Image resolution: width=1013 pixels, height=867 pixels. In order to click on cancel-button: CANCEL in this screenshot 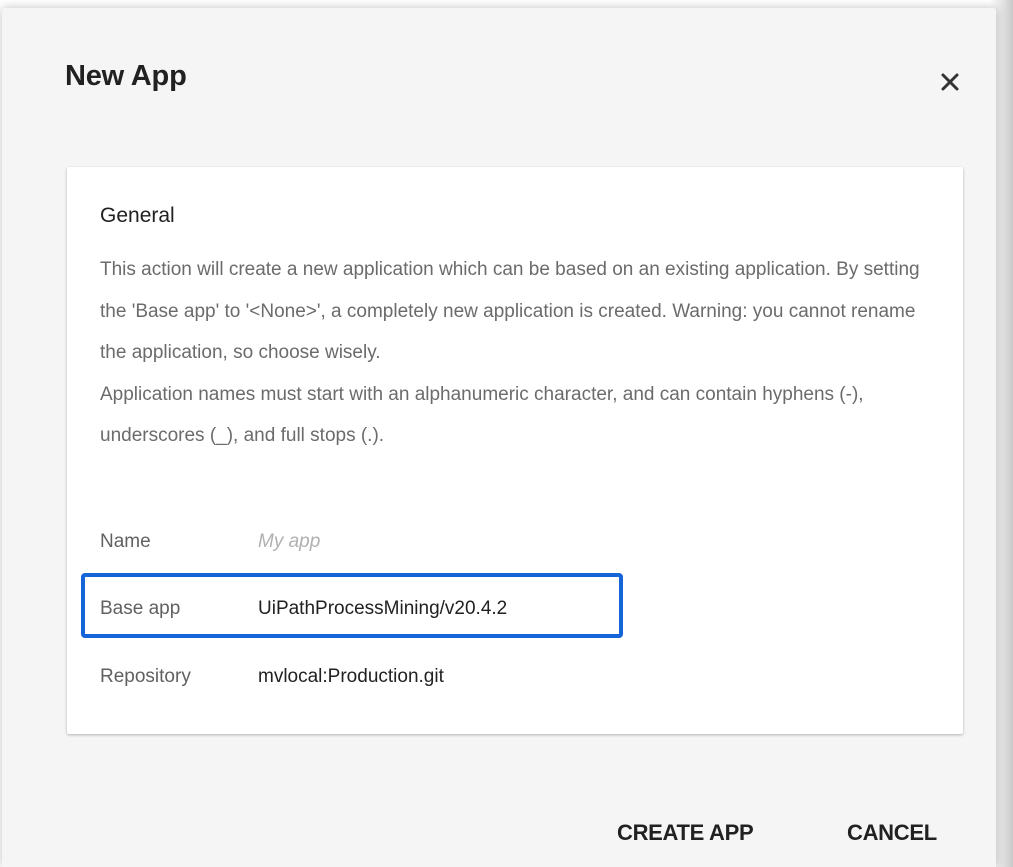, I will do `click(892, 833)`.